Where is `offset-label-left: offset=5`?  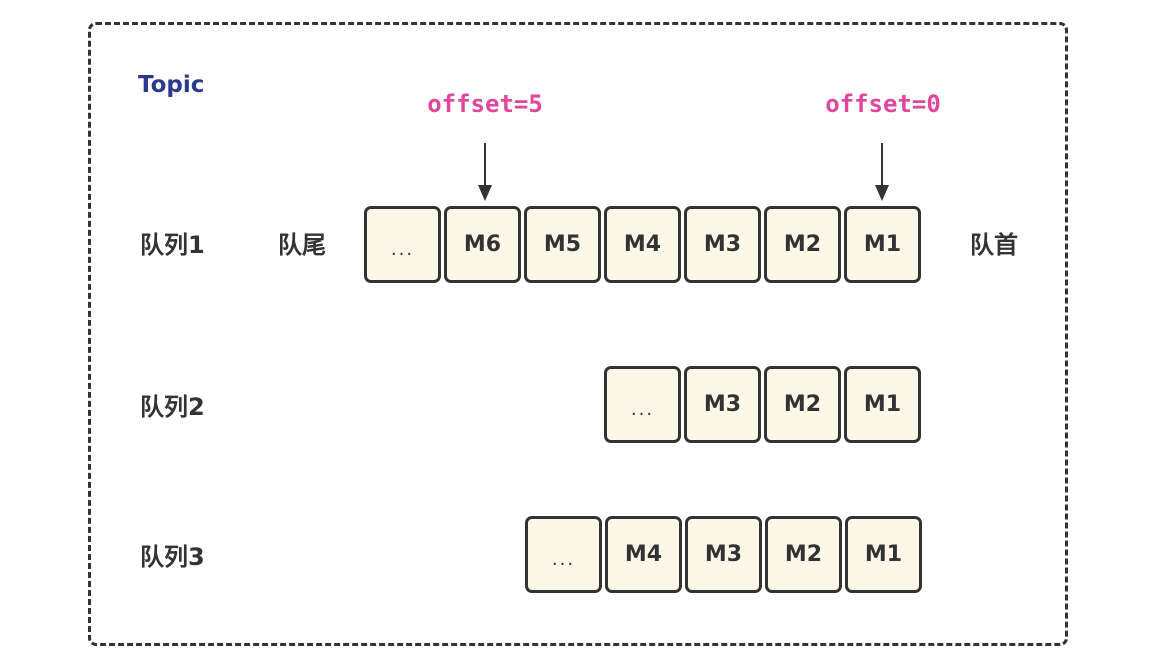 offset-label-left: offset=5 is located at coordinates (485, 104).